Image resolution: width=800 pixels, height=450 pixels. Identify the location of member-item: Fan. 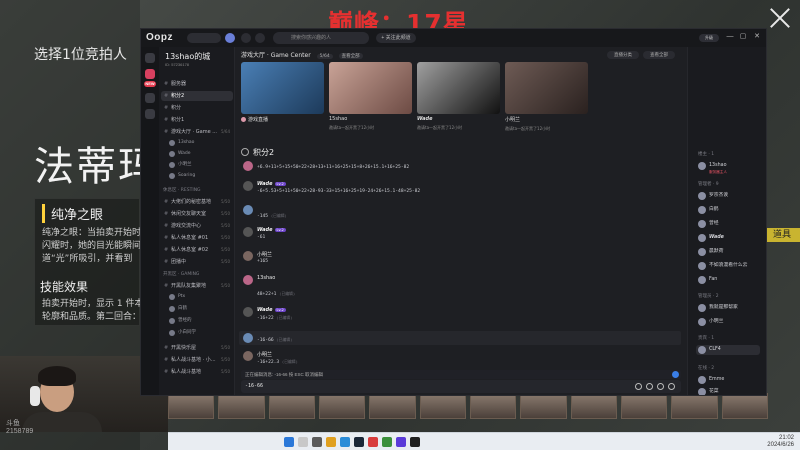
(707, 280).